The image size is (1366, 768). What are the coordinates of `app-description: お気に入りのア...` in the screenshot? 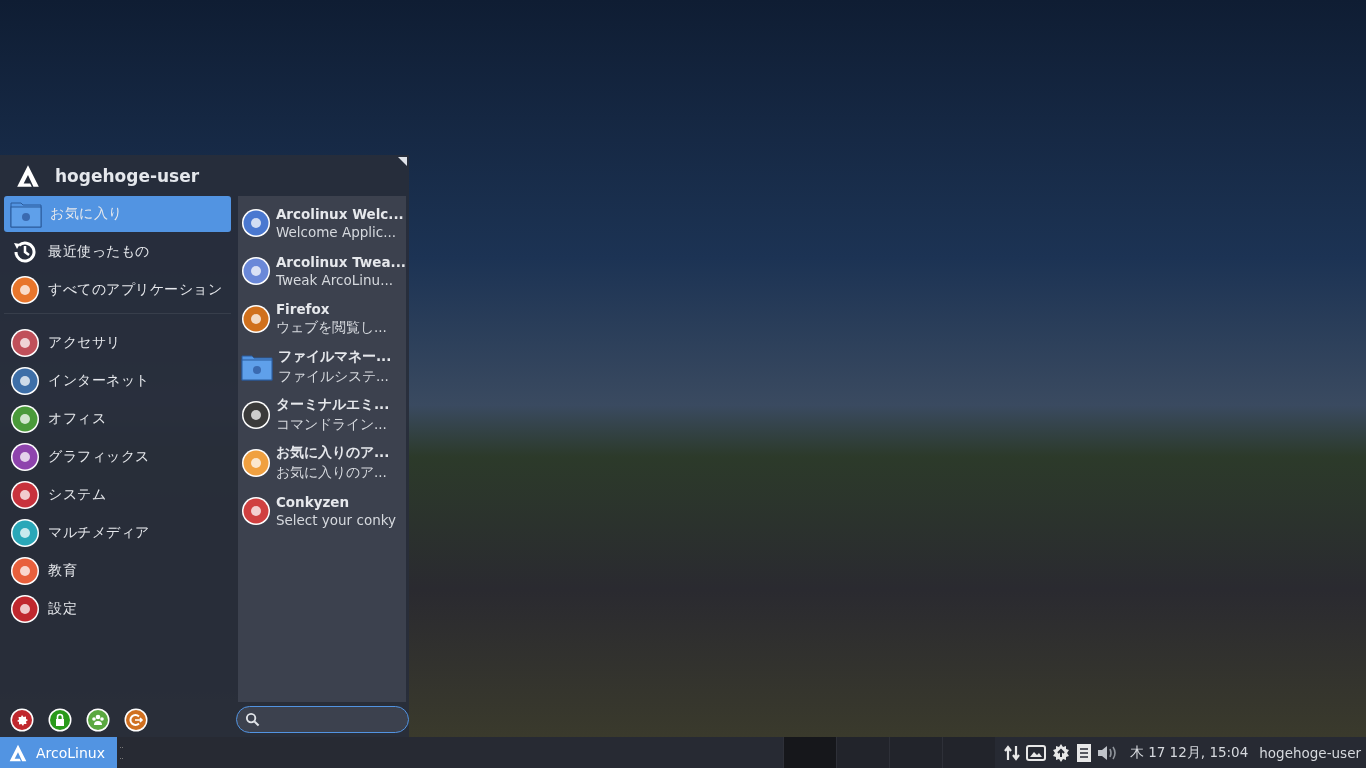 It's located at (331, 473).